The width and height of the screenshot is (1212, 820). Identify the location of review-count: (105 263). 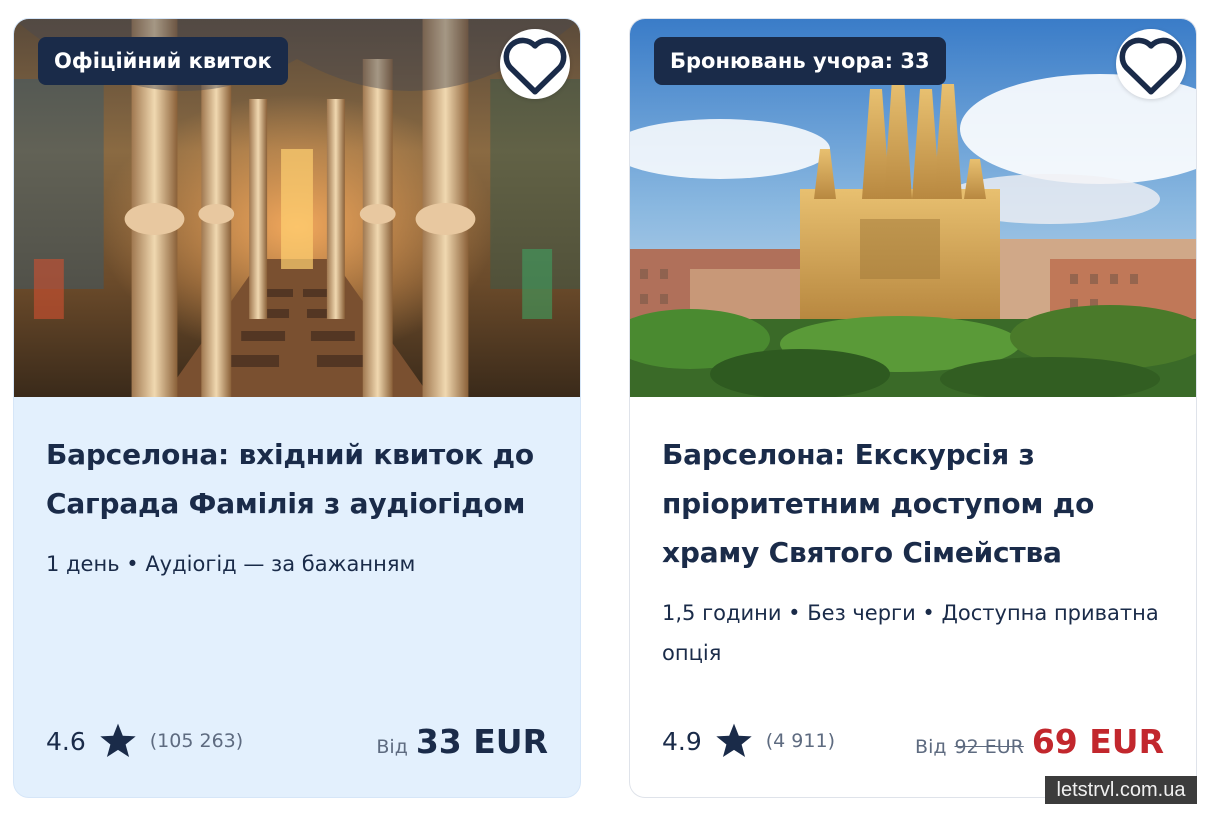
(196, 741).